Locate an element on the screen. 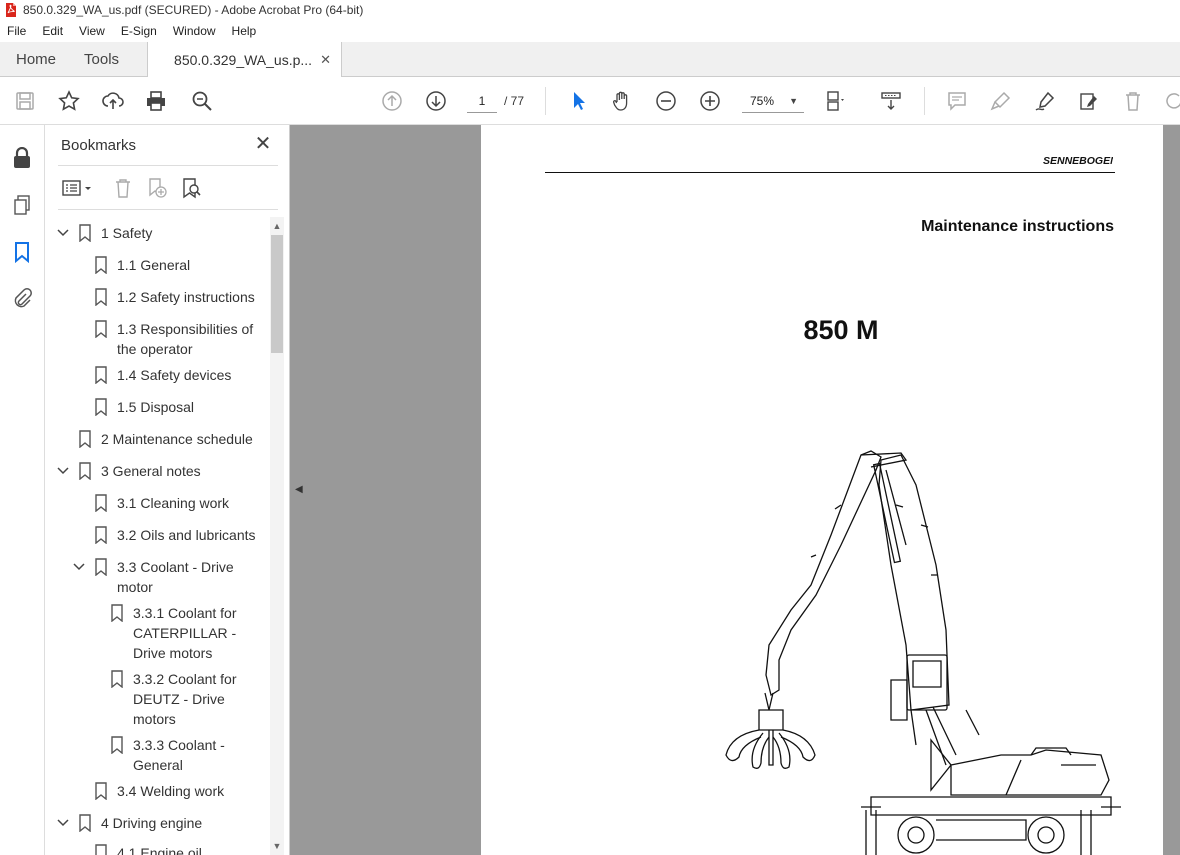  bookmark-item-4-1: 4.1 Engine oil is located at coordinates (157, 849).